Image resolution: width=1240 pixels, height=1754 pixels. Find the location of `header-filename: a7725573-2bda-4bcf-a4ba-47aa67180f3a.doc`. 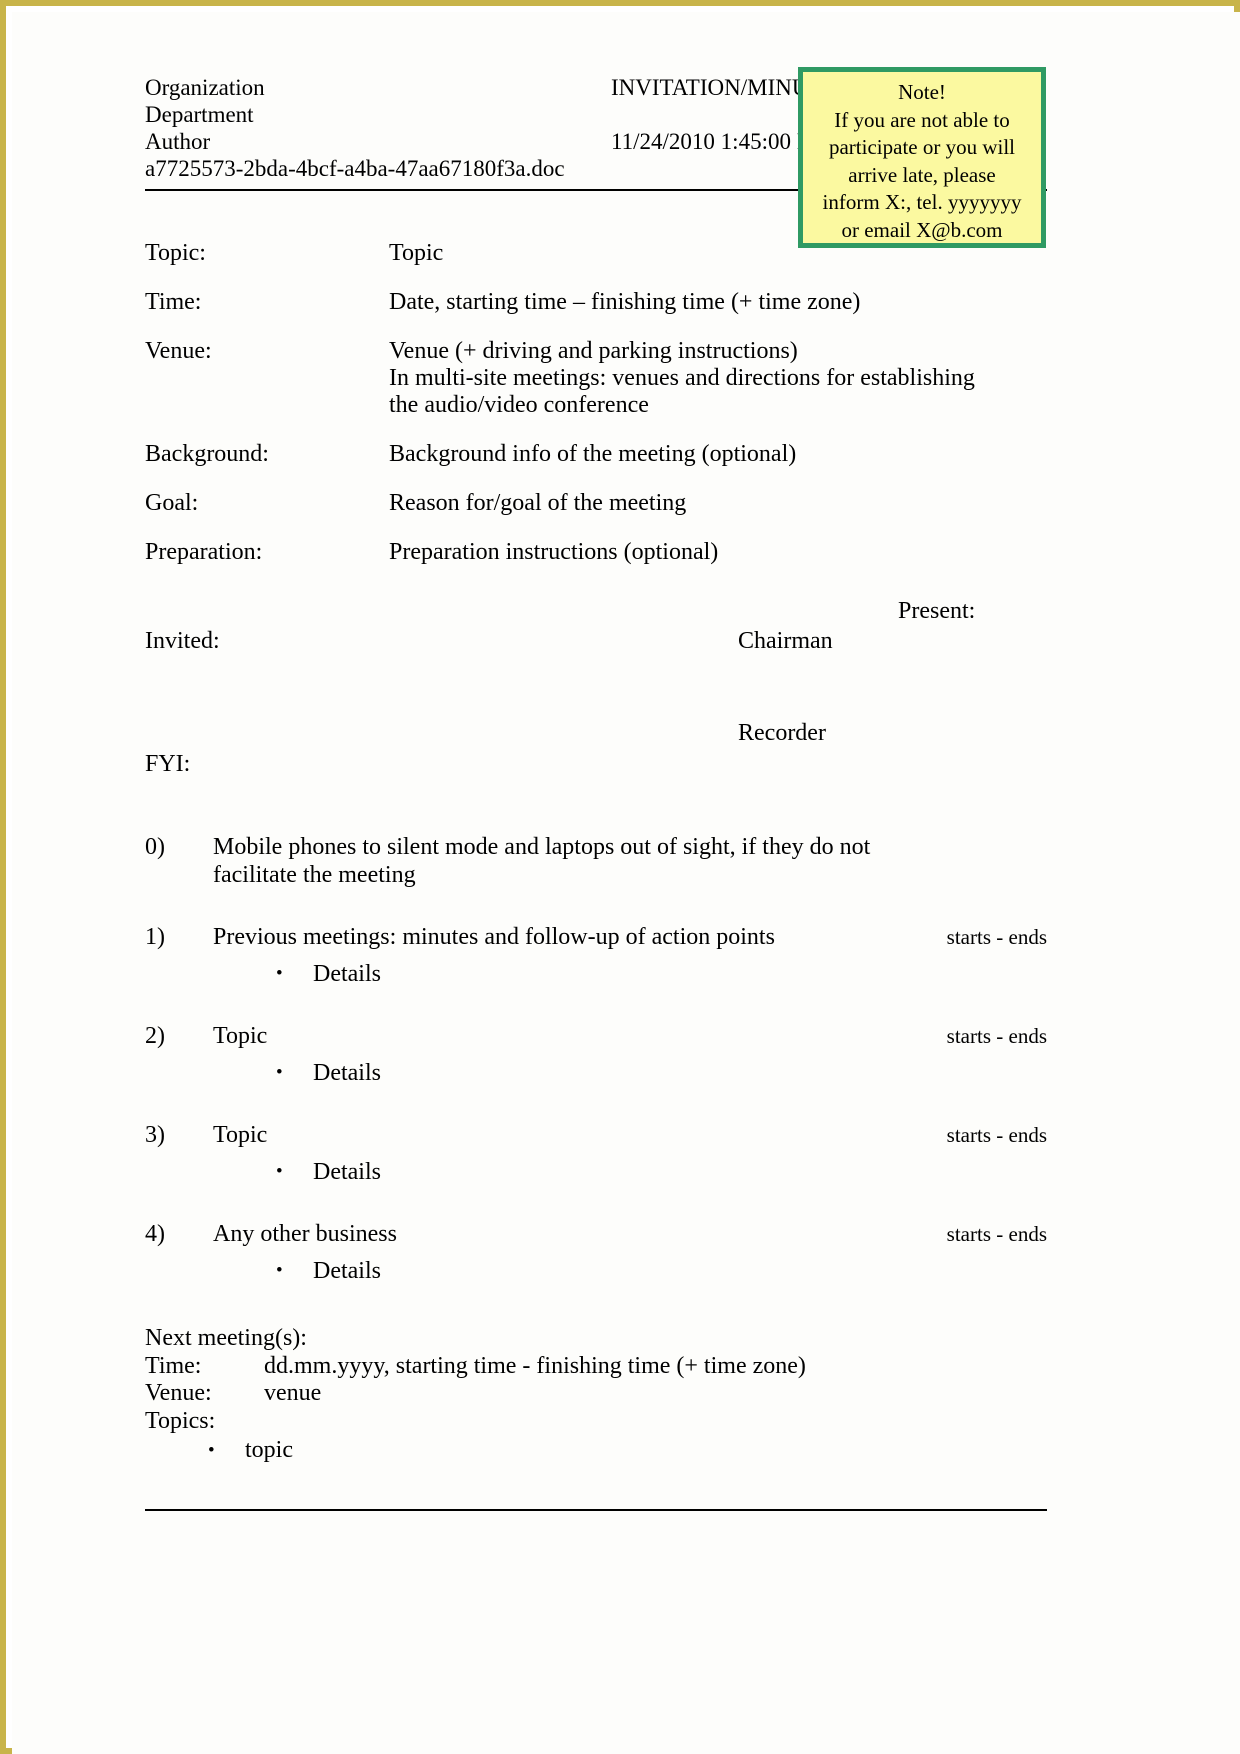

header-filename: a7725573-2bda-4bcf-a4ba-47aa67180f3a.doc is located at coordinates (355, 168).